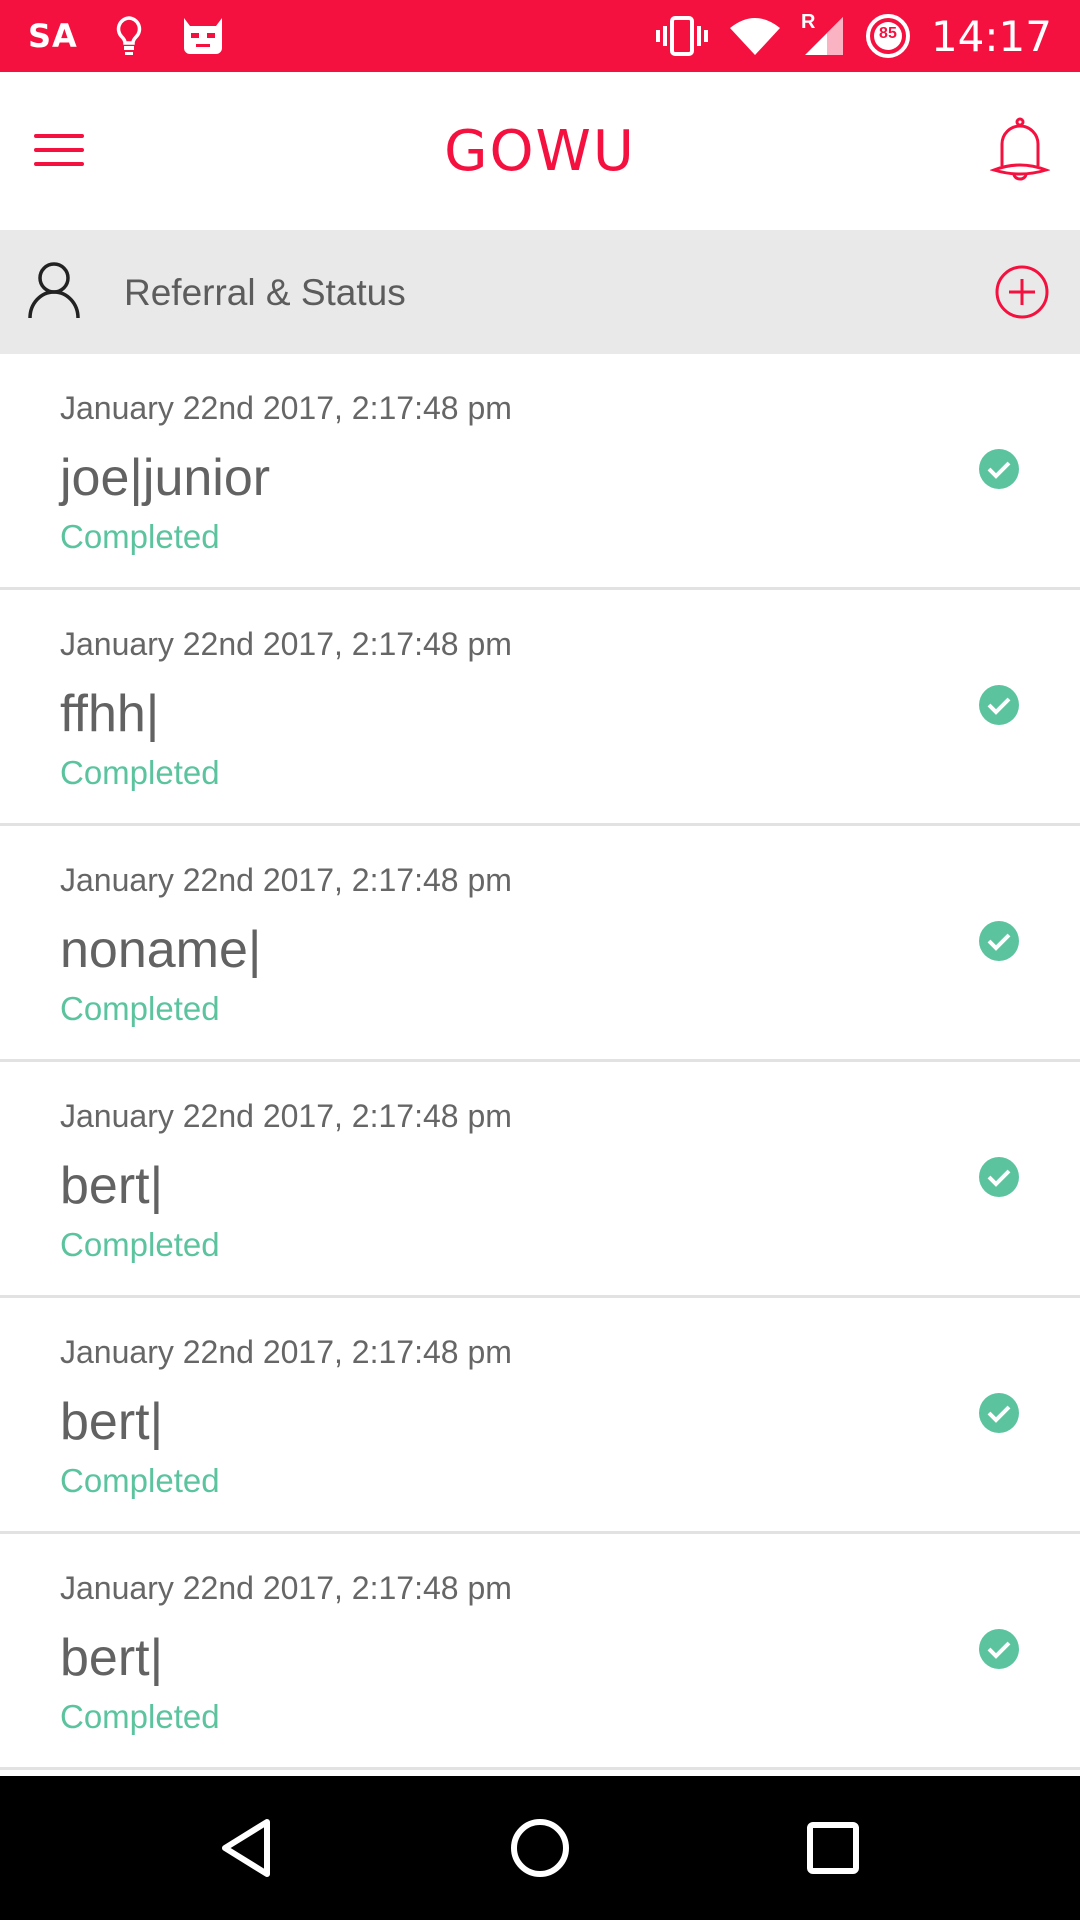  I want to click on hamburger-menu-icon, so click(59, 150).